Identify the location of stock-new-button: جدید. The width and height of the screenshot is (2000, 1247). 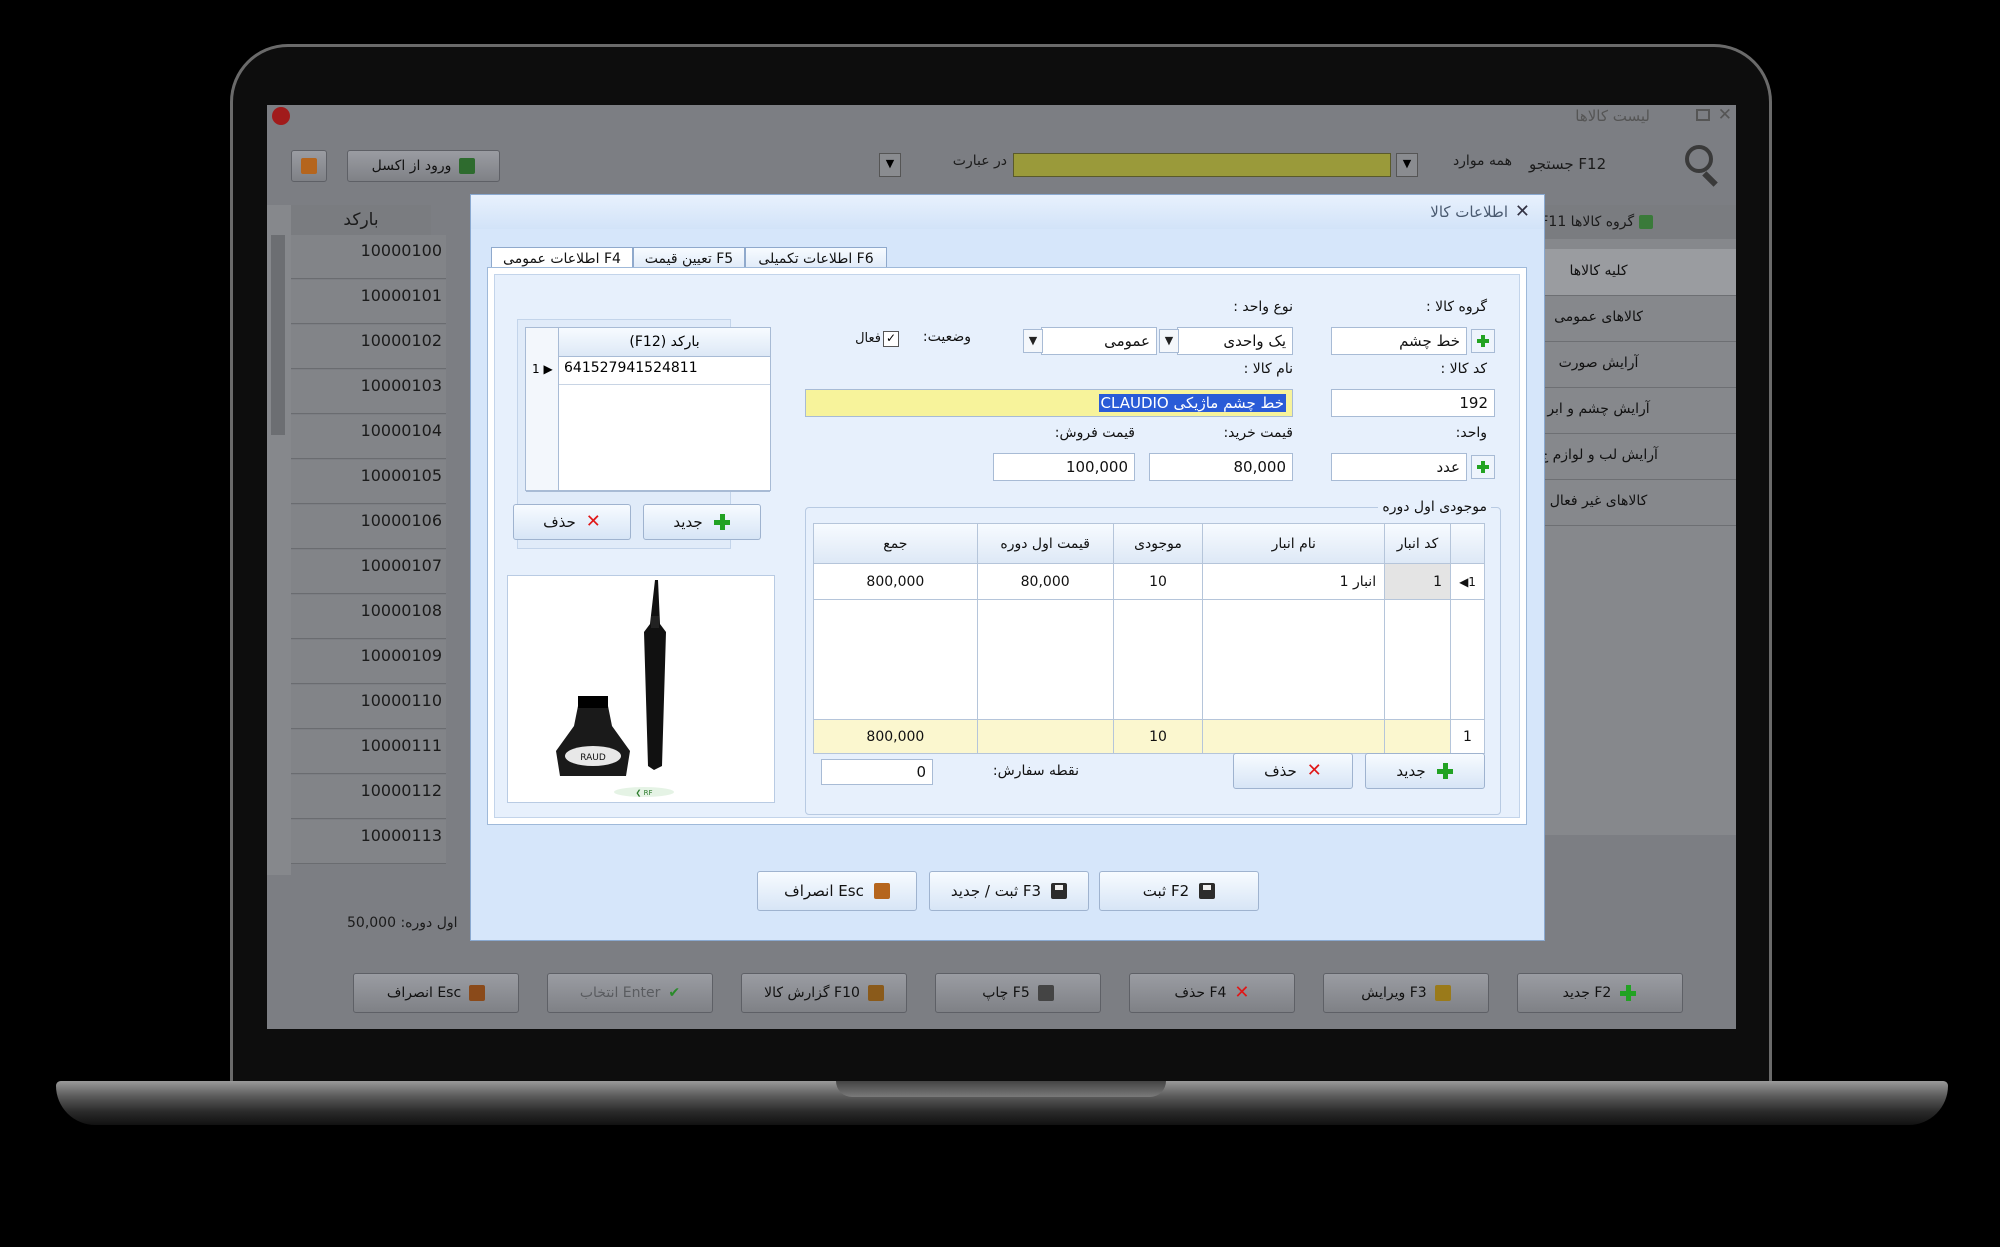
(1425, 771).